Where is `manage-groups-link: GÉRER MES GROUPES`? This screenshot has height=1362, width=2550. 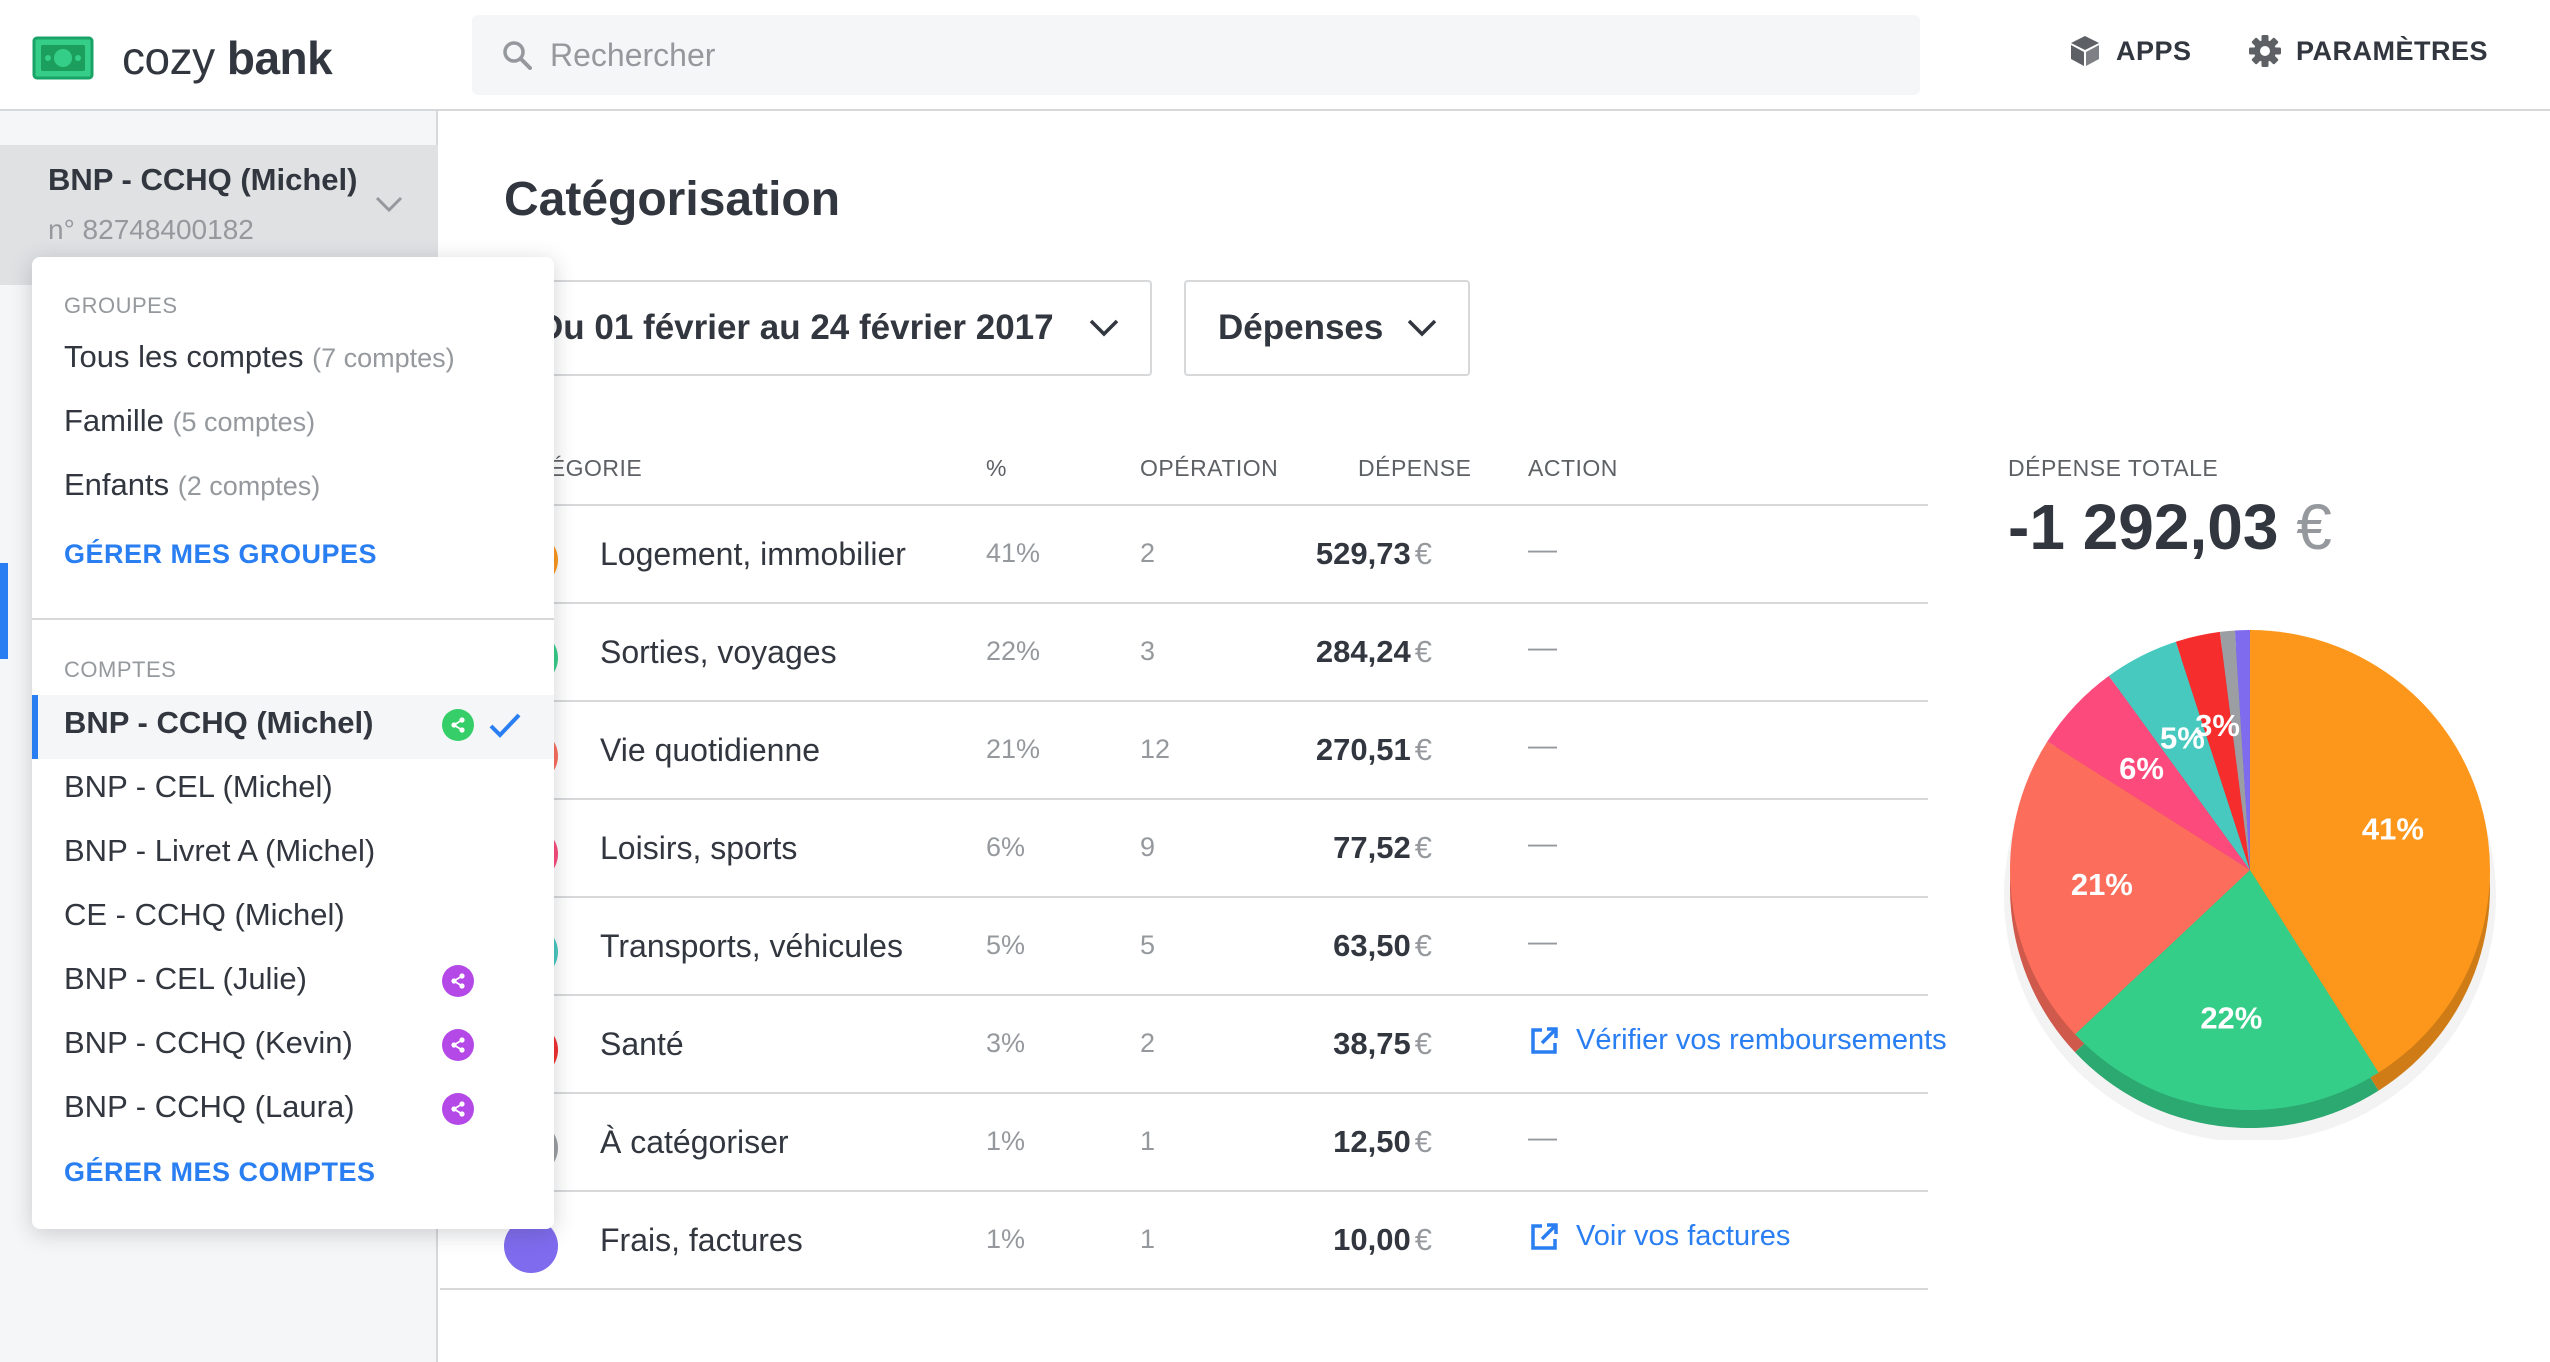 manage-groups-link: GÉRER MES GROUPES is located at coordinates (220, 554).